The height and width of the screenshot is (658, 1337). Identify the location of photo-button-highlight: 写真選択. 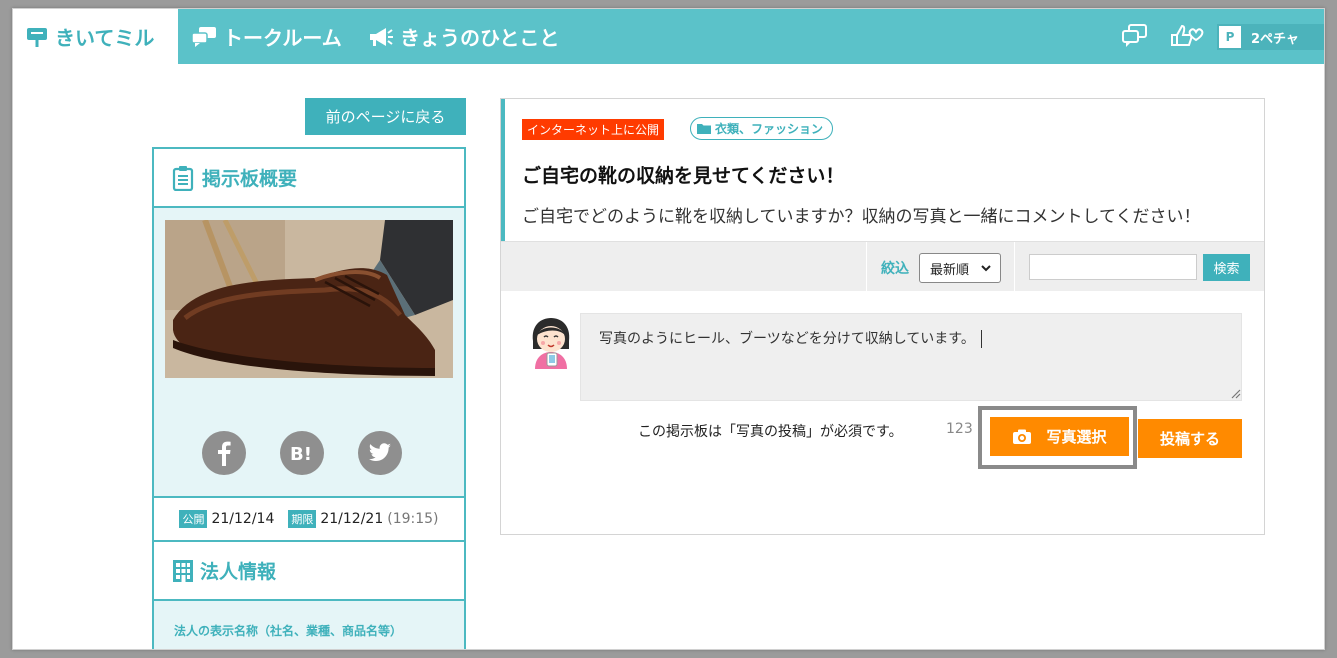
(1057, 437).